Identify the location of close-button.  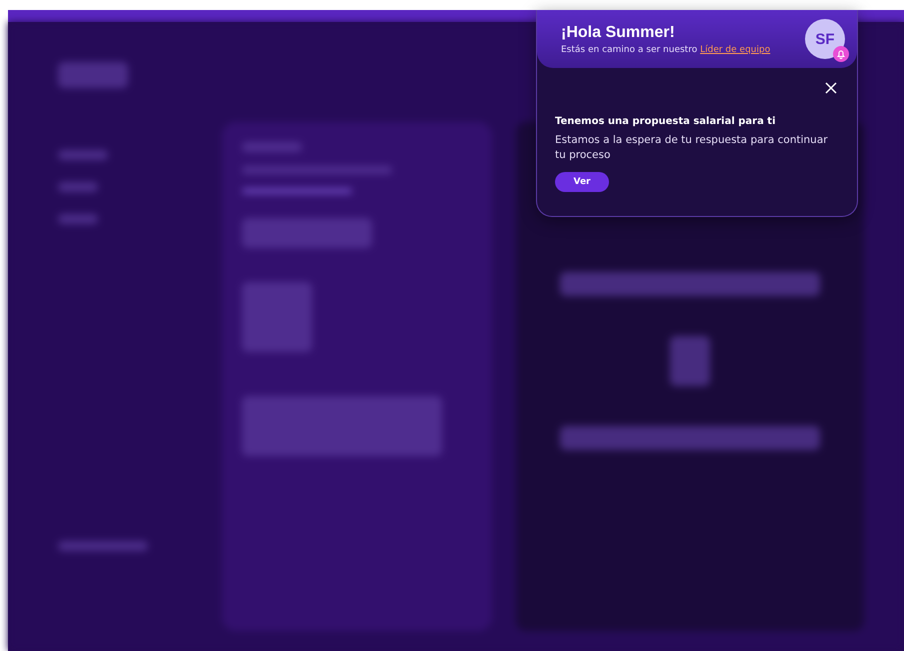
(831, 88).